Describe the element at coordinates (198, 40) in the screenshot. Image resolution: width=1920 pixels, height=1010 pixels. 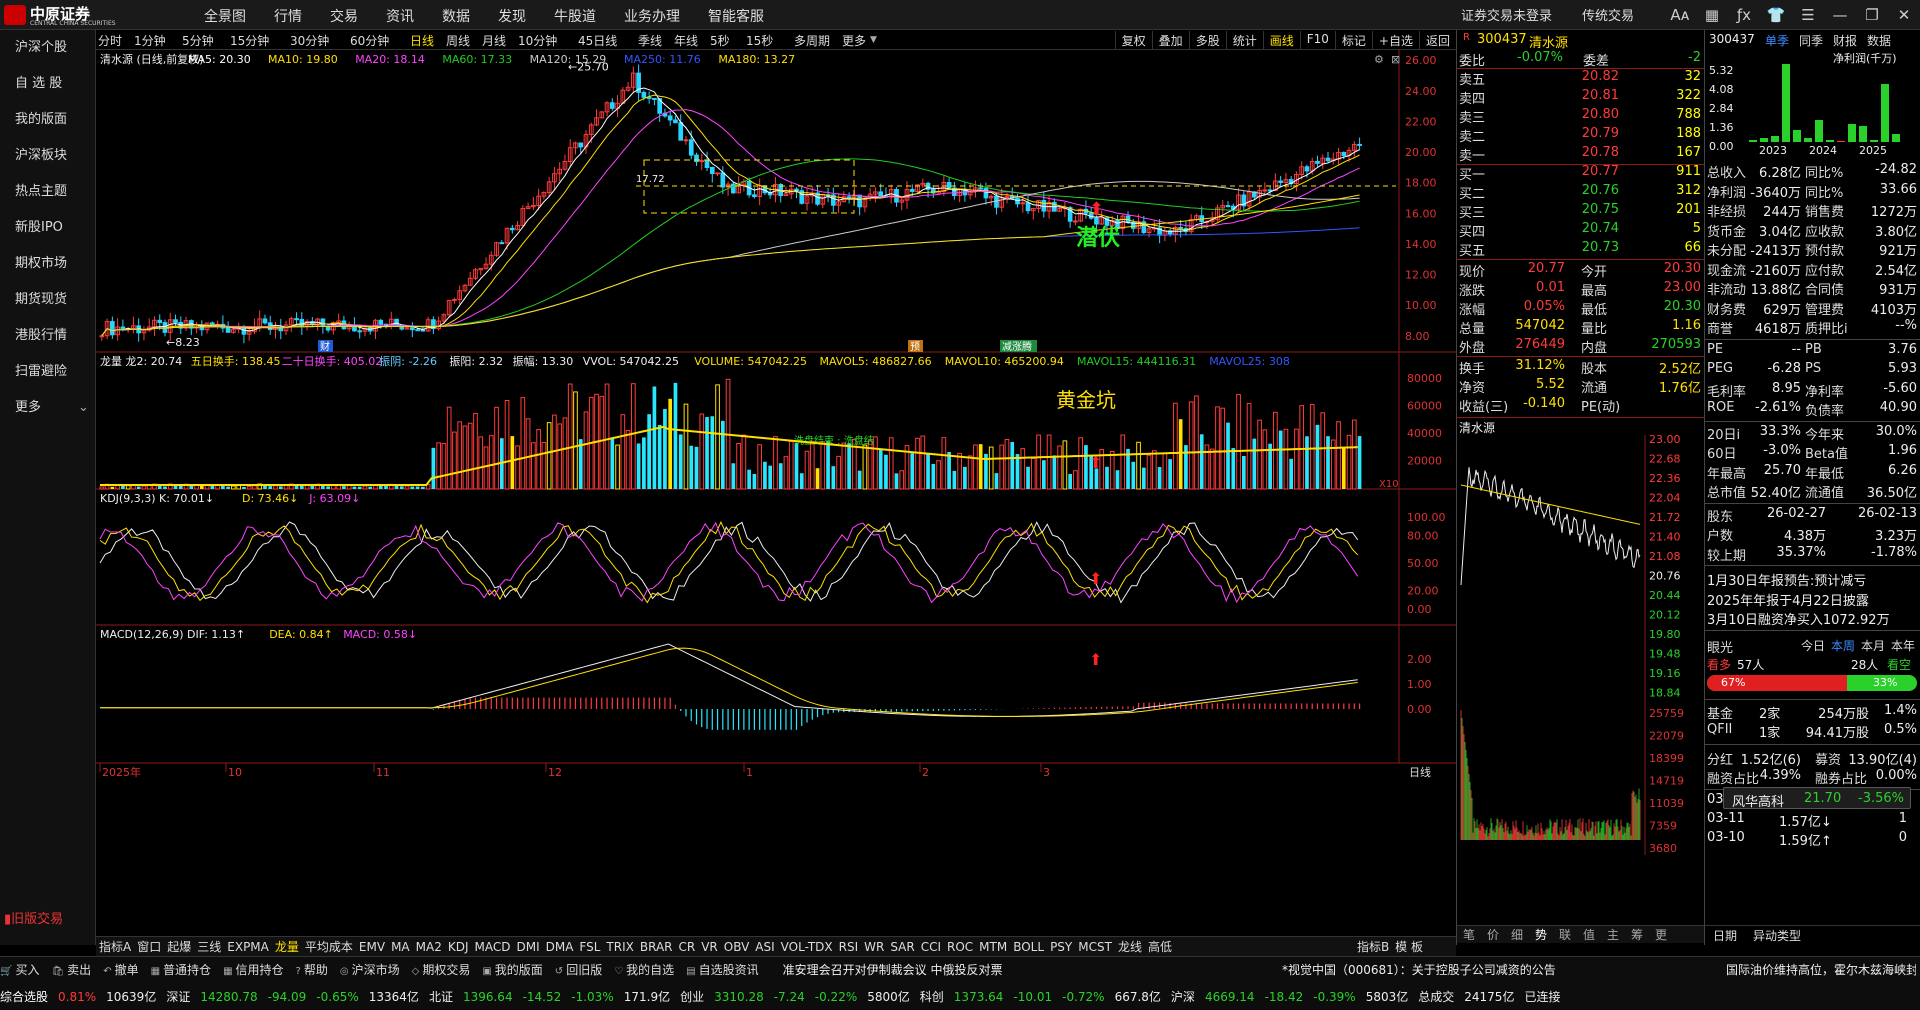
I see `period-tab-2: 5分钟` at that location.